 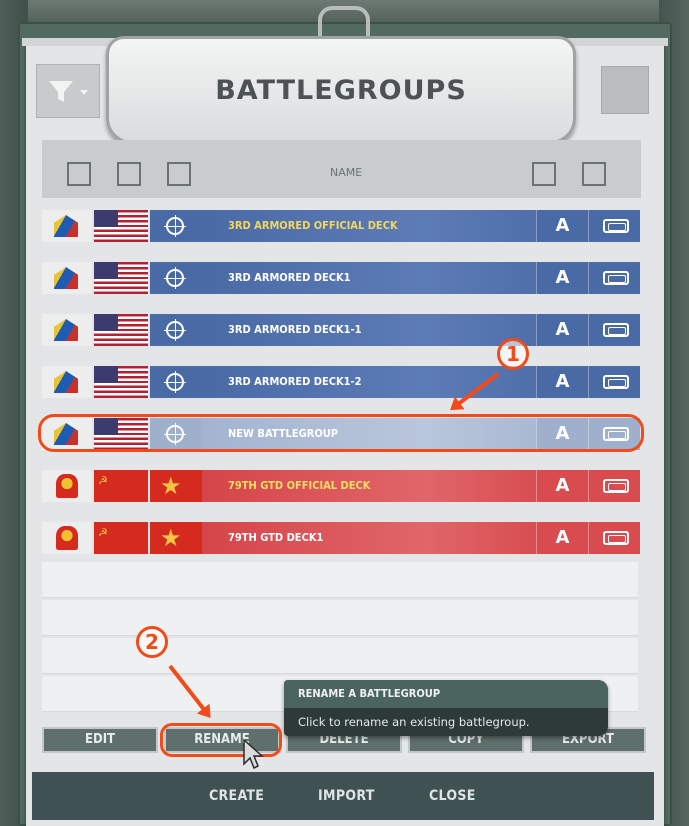 I want to click on tooltip-title: RENAME A BATTLEGROUP, so click(x=446, y=694).